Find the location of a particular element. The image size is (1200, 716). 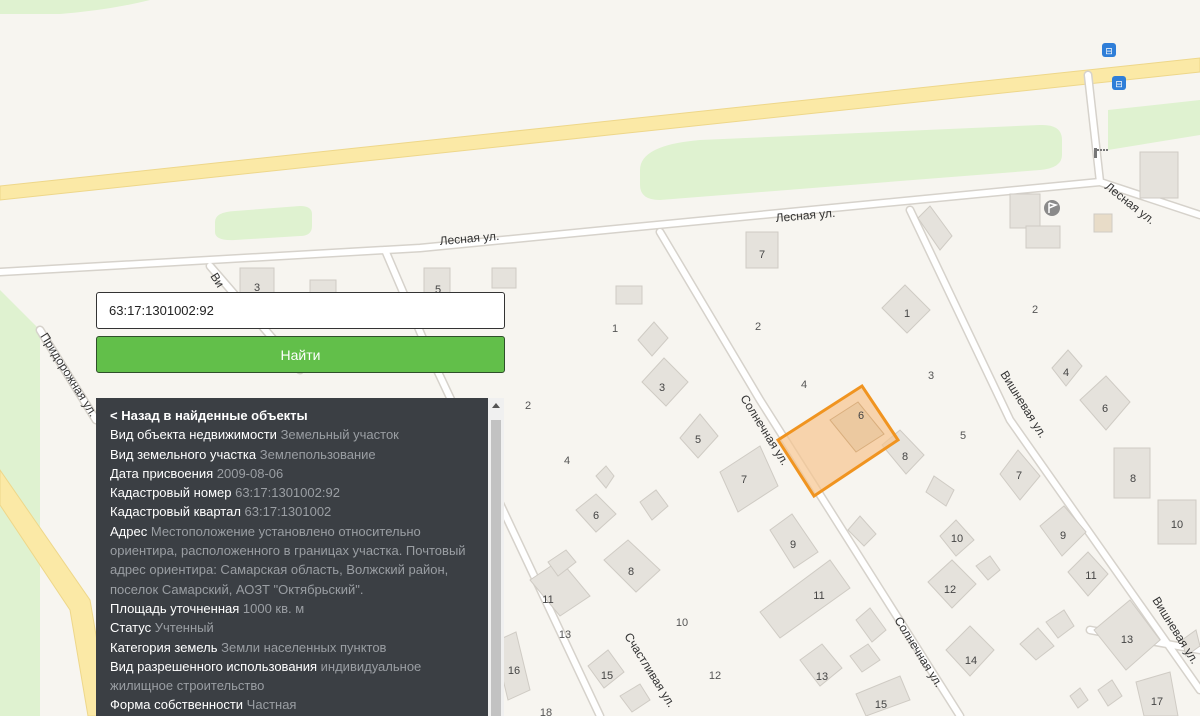

info-label: Кадастровый квартал is located at coordinates (175, 512).